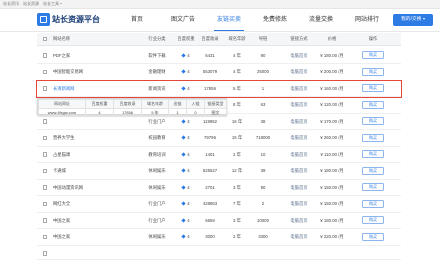 The image size is (440, 260). What do you see at coordinates (332, 236) in the screenshot?
I see `price-label: ¥ 220.00 /月` at bounding box center [332, 236].